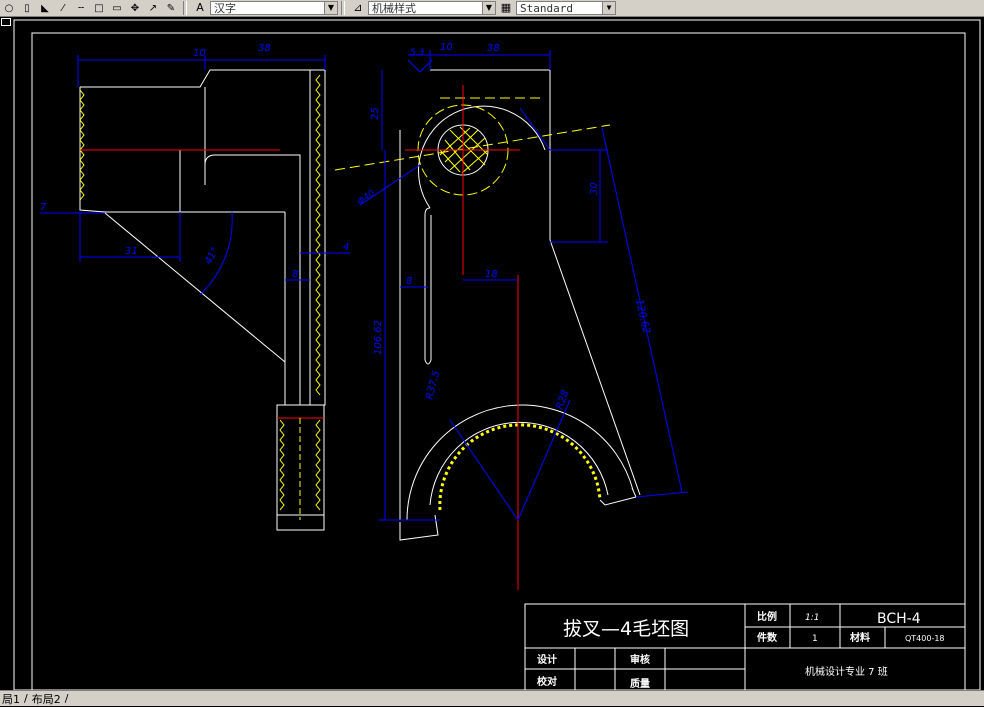  Describe the element at coordinates (546, 8) in the screenshot. I see `table-style-value: Standard` at that location.